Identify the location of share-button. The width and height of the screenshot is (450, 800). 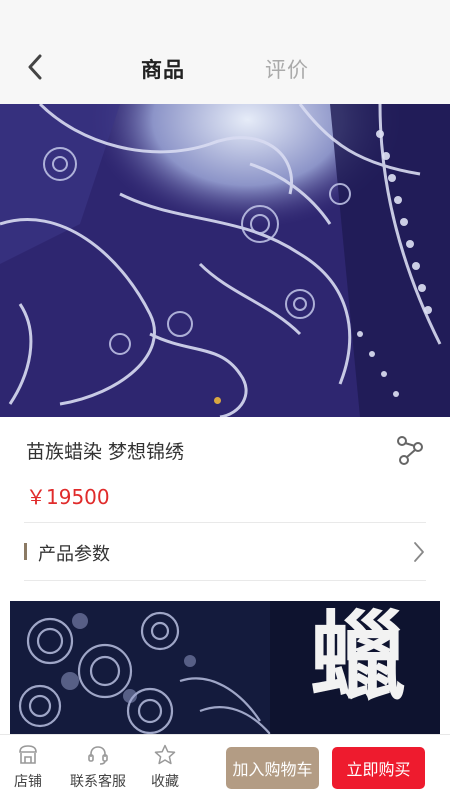
(409, 450).